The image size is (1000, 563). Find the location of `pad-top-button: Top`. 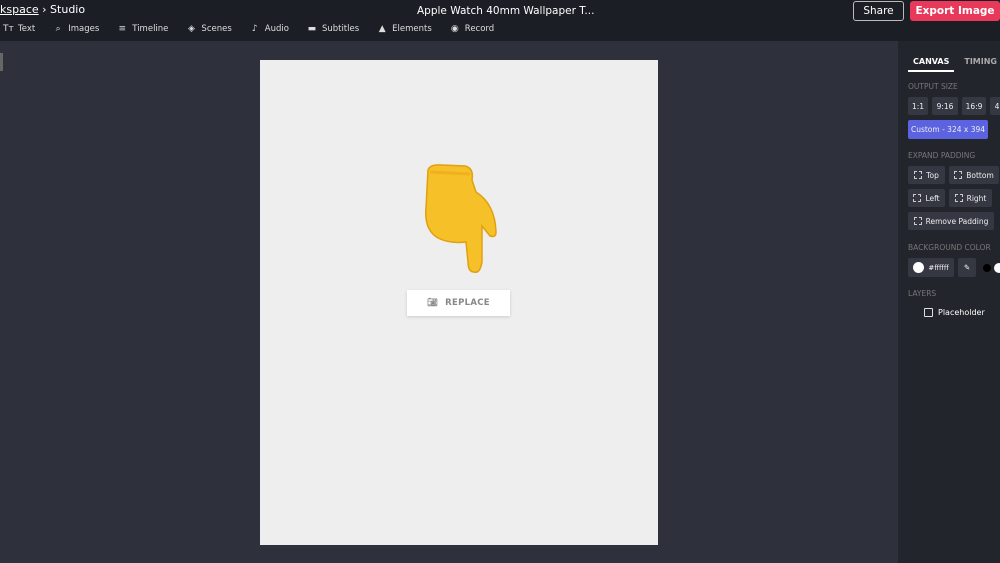

pad-top-button: Top is located at coordinates (926, 175).